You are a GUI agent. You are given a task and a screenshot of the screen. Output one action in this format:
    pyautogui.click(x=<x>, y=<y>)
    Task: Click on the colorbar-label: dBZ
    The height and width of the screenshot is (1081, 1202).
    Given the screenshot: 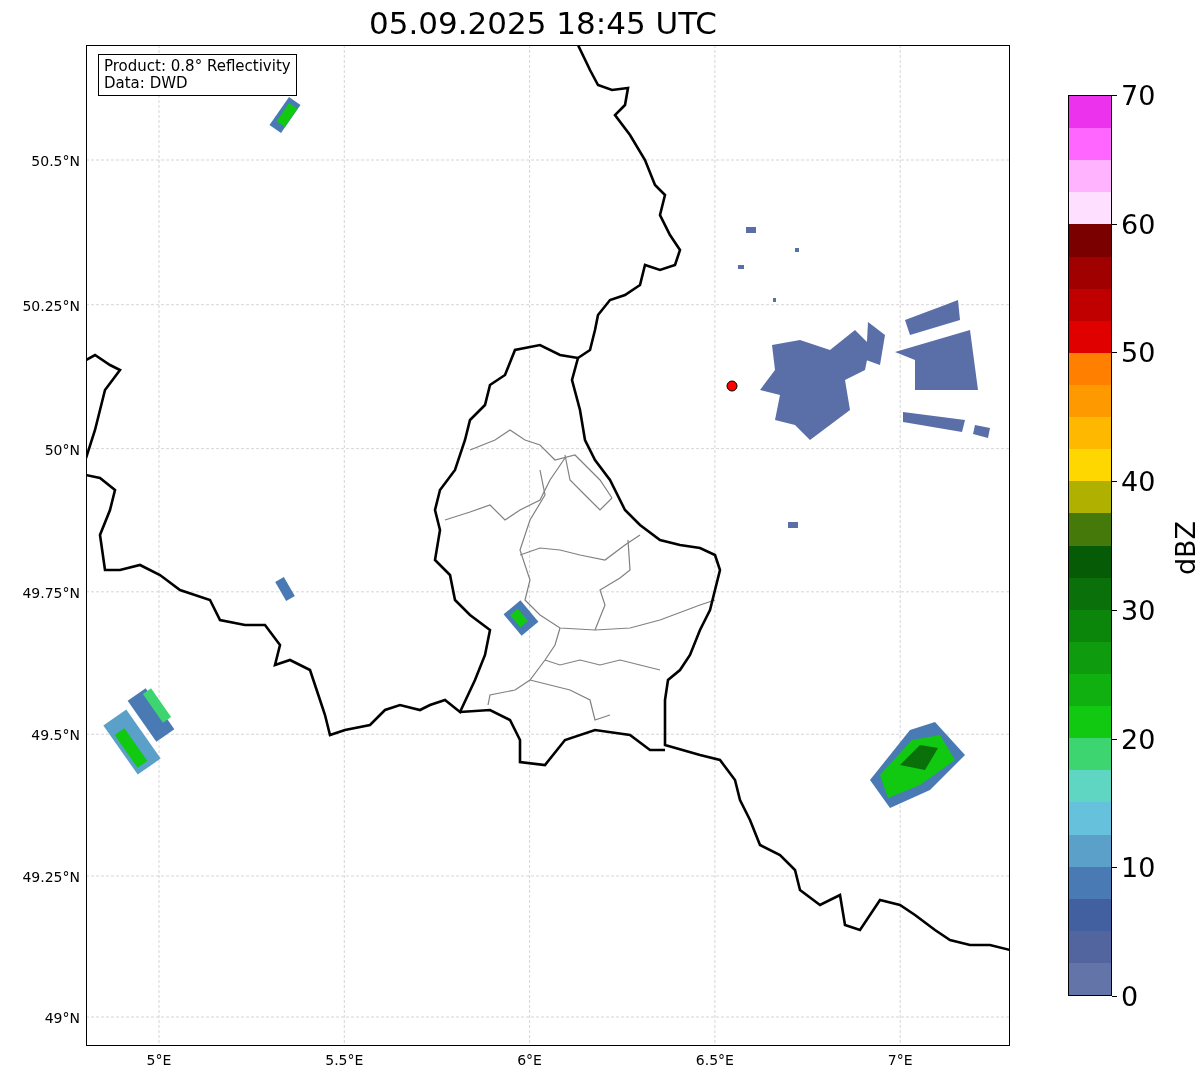 What is the action you would take?
    pyautogui.click(x=1185, y=548)
    